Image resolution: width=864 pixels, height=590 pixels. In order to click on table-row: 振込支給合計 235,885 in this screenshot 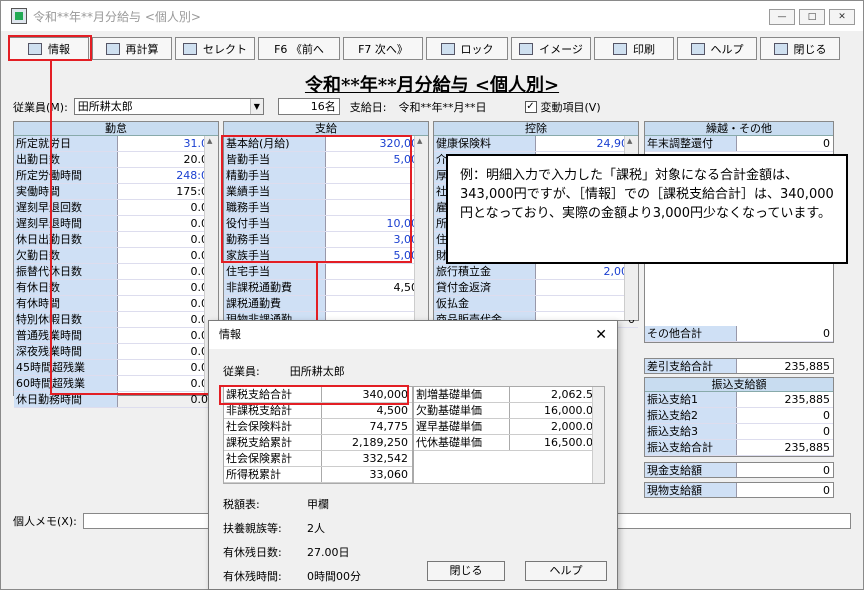, I will do `click(739, 448)`.